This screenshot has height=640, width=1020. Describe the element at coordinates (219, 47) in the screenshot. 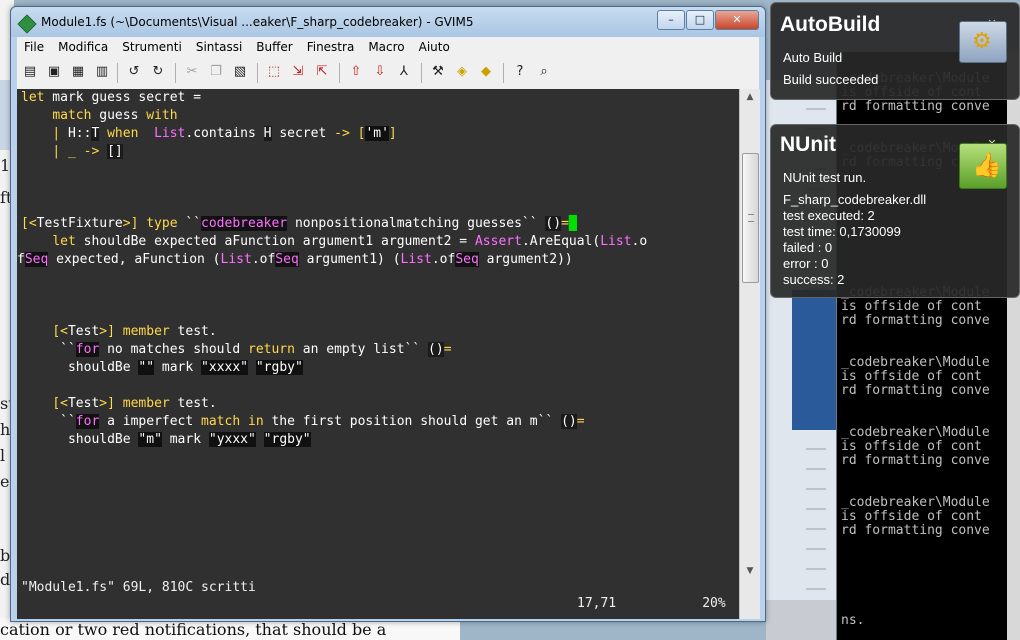

I see `menu-sintassi: Sintassi` at that location.